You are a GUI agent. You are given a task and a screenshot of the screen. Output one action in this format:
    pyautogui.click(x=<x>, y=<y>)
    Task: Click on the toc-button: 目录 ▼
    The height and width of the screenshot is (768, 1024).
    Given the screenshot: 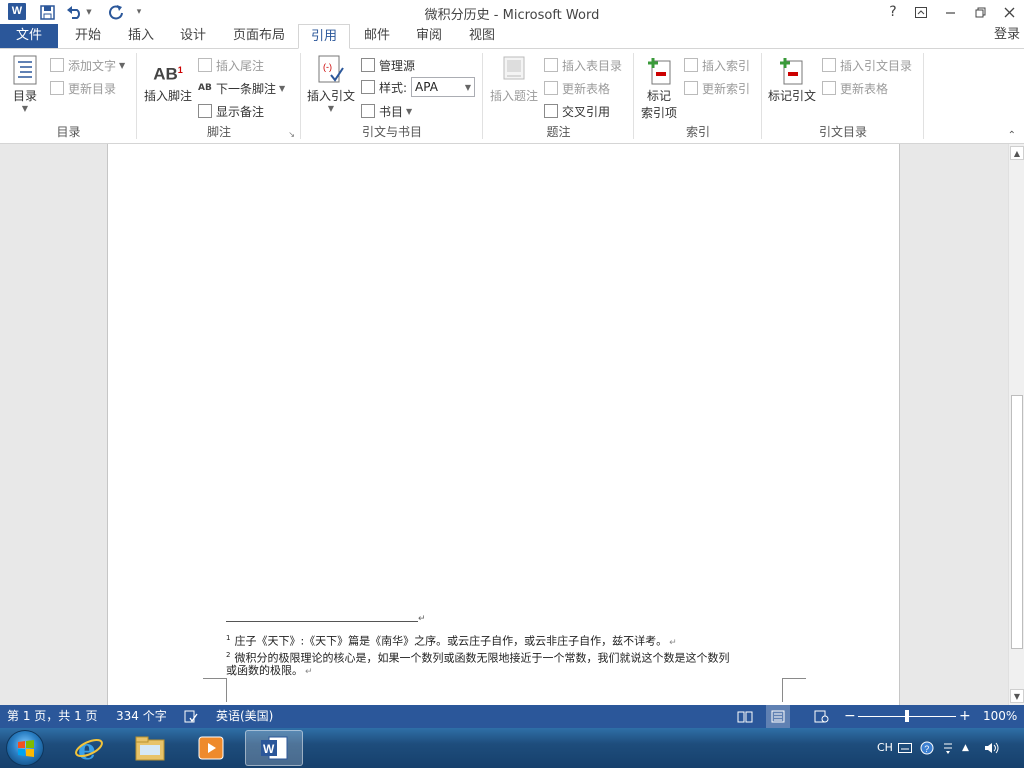 What is the action you would take?
    pyautogui.click(x=25, y=84)
    